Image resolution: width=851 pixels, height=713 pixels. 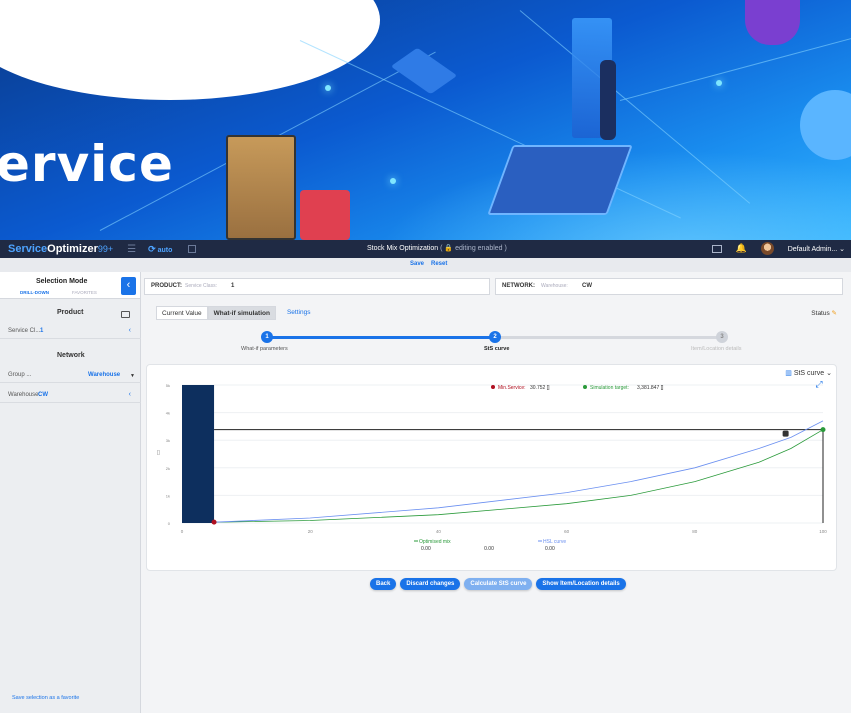 What do you see at coordinates (214, 522) in the screenshot?
I see `min-service-point` at bounding box center [214, 522].